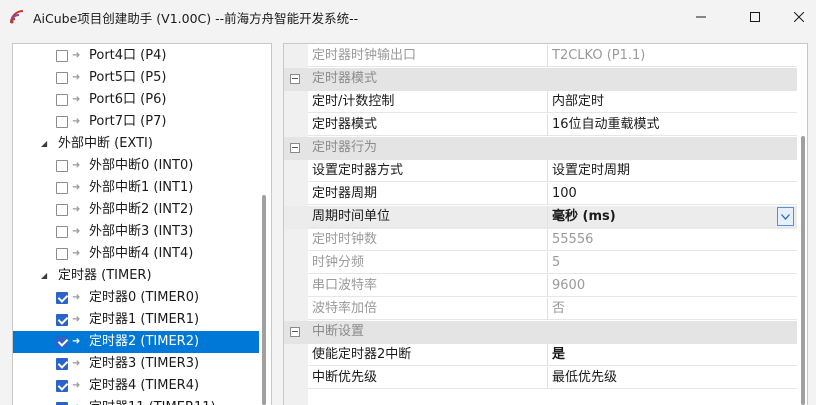  Describe the element at coordinates (540, 79) in the screenshot. I see `prop-category-timer-mode: 定时器模式` at that location.